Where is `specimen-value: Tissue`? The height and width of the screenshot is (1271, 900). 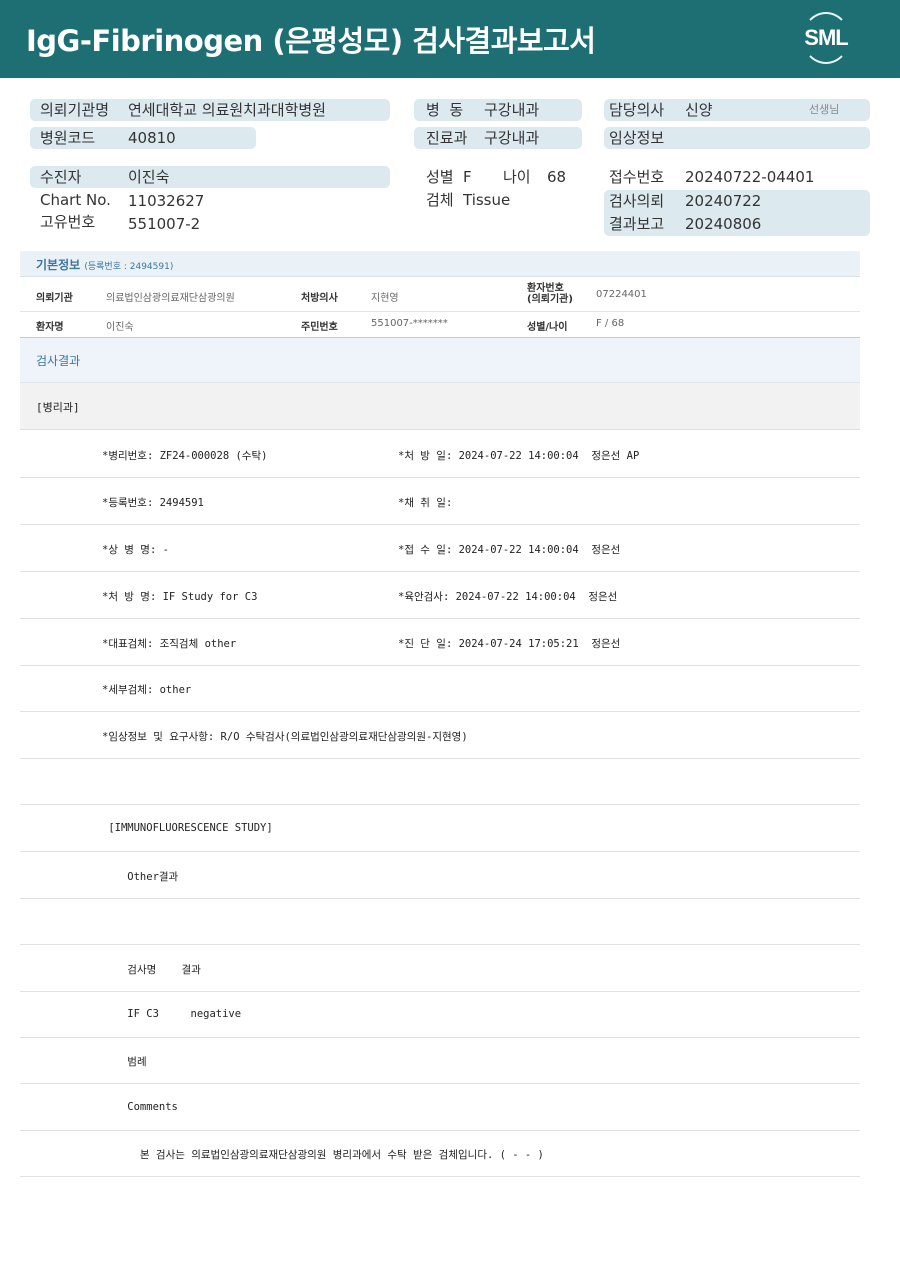
specimen-value: Tissue is located at coordinates (487, 200).